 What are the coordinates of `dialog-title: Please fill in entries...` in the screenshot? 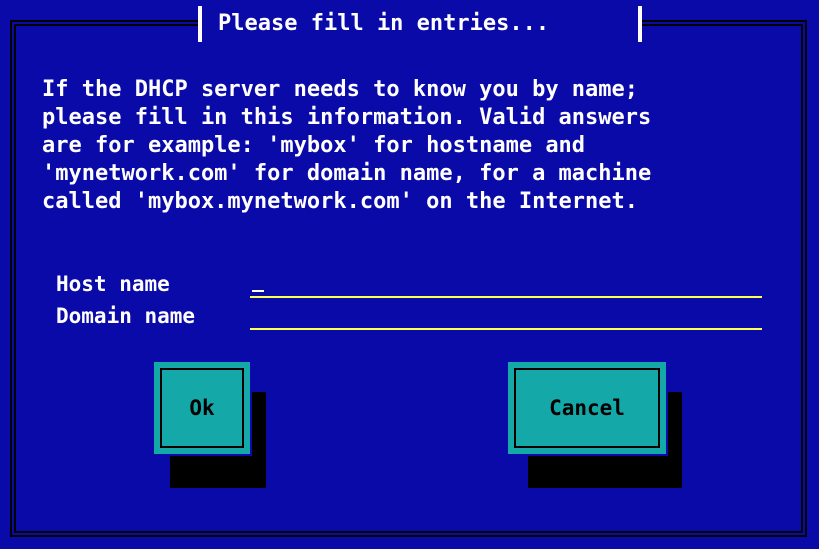 It's located at (384, 23).